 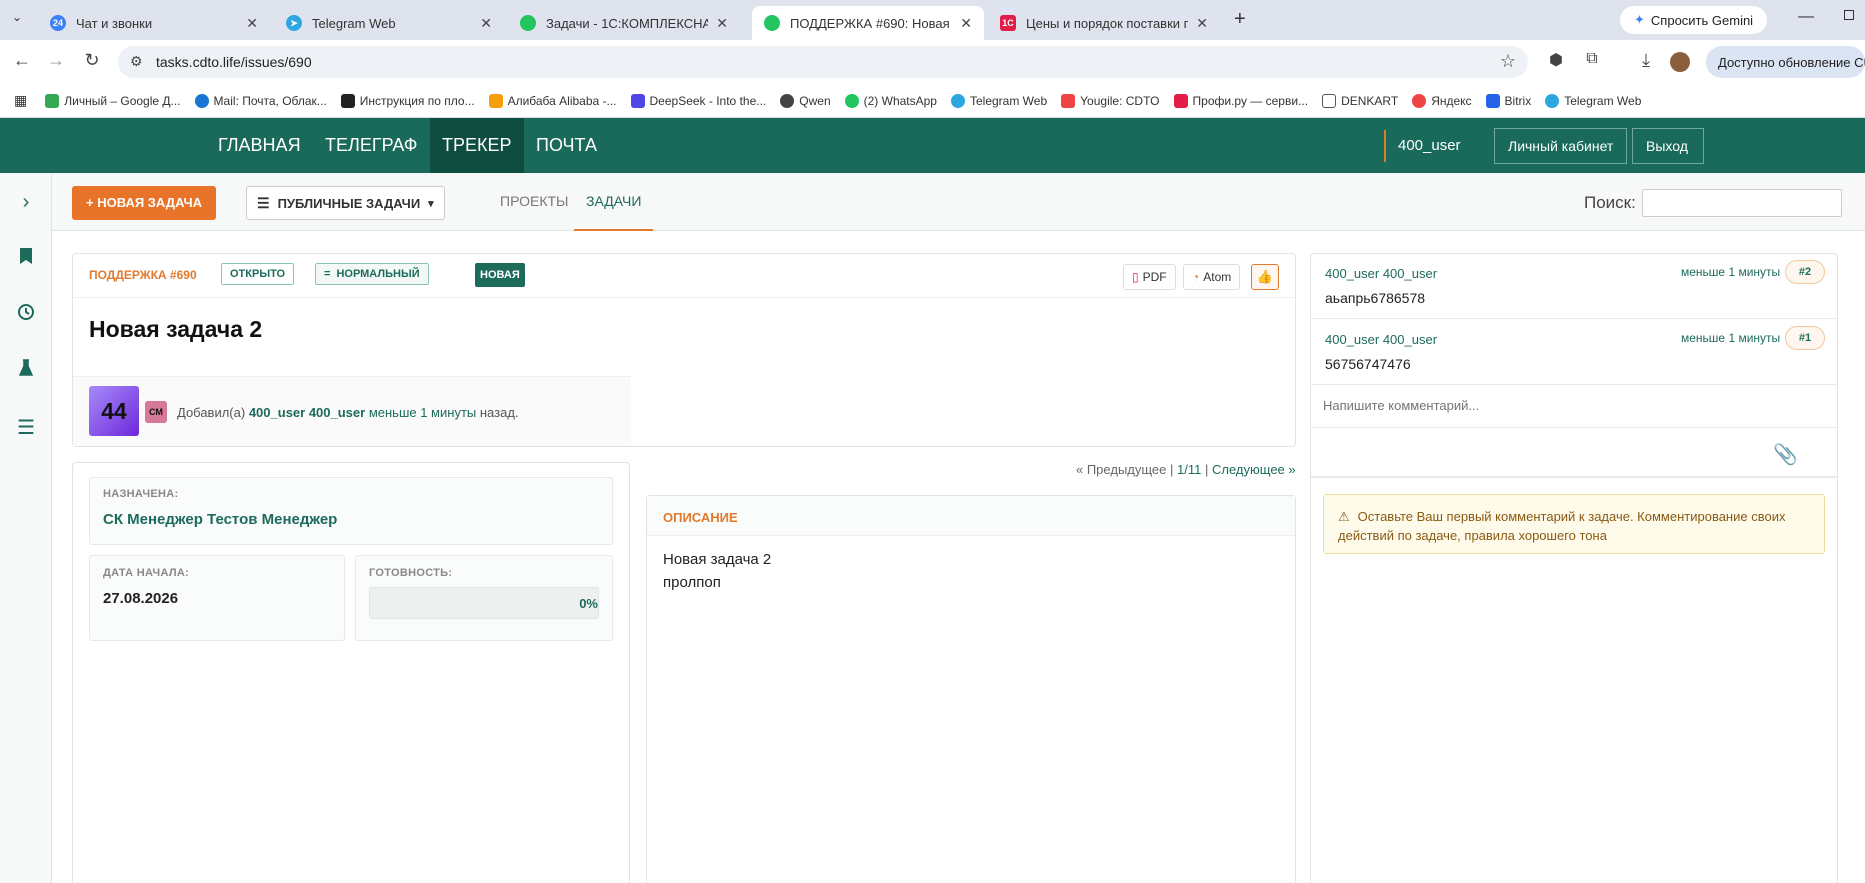 What do you see at coordinates (17, 17) in the screenshot?
I see `tab-search-chevron-icon: ⌄` at bounding box center [17, 17].